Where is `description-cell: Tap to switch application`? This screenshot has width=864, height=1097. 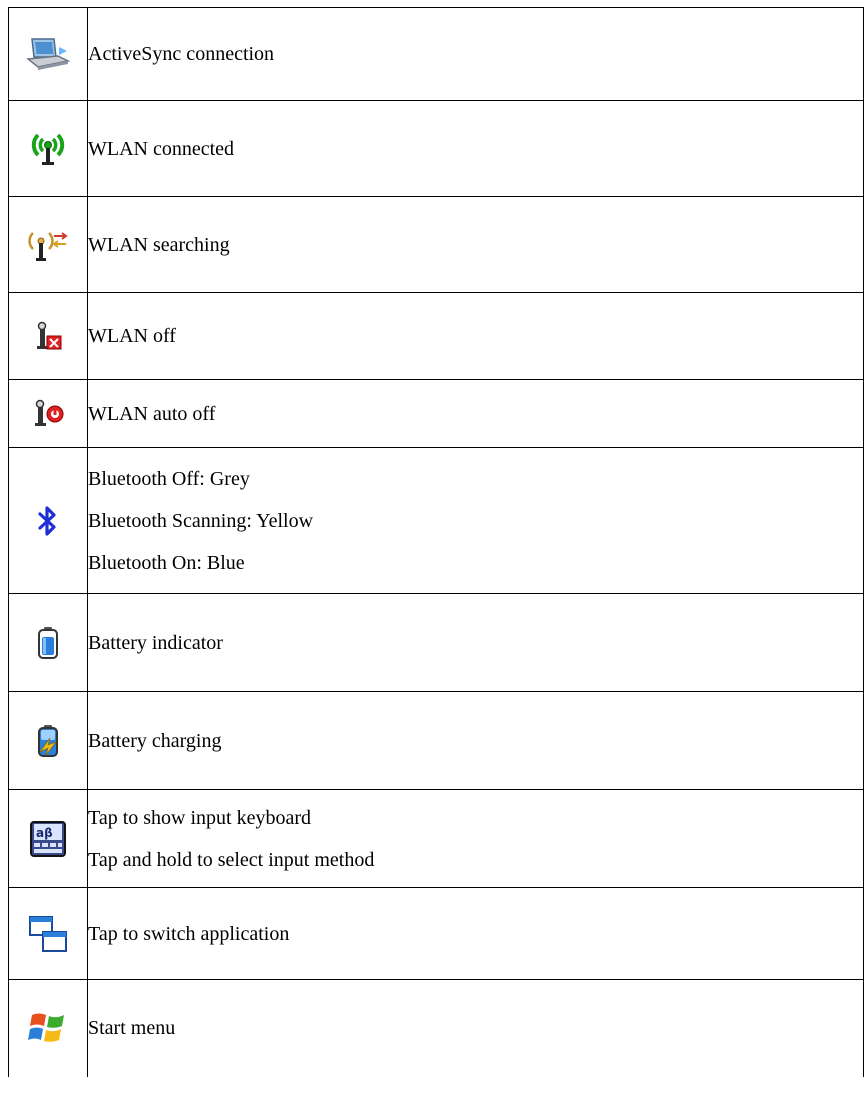
description-cell: Tap to switch application is located at coordinates (475, 933).